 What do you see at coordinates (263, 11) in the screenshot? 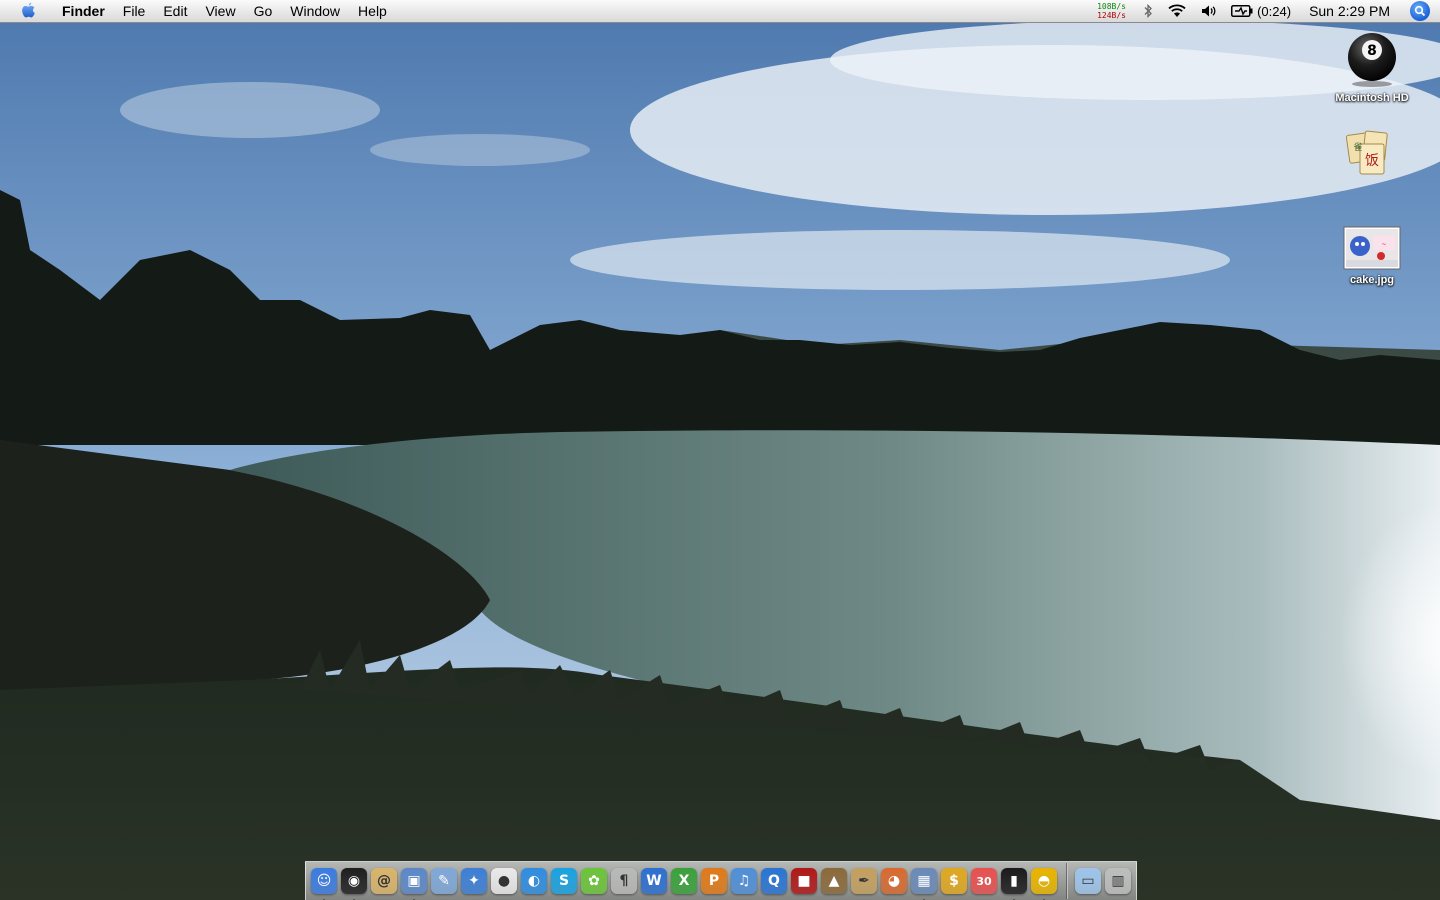
I see `menu-go: Go` at bounding box center [263, 11].